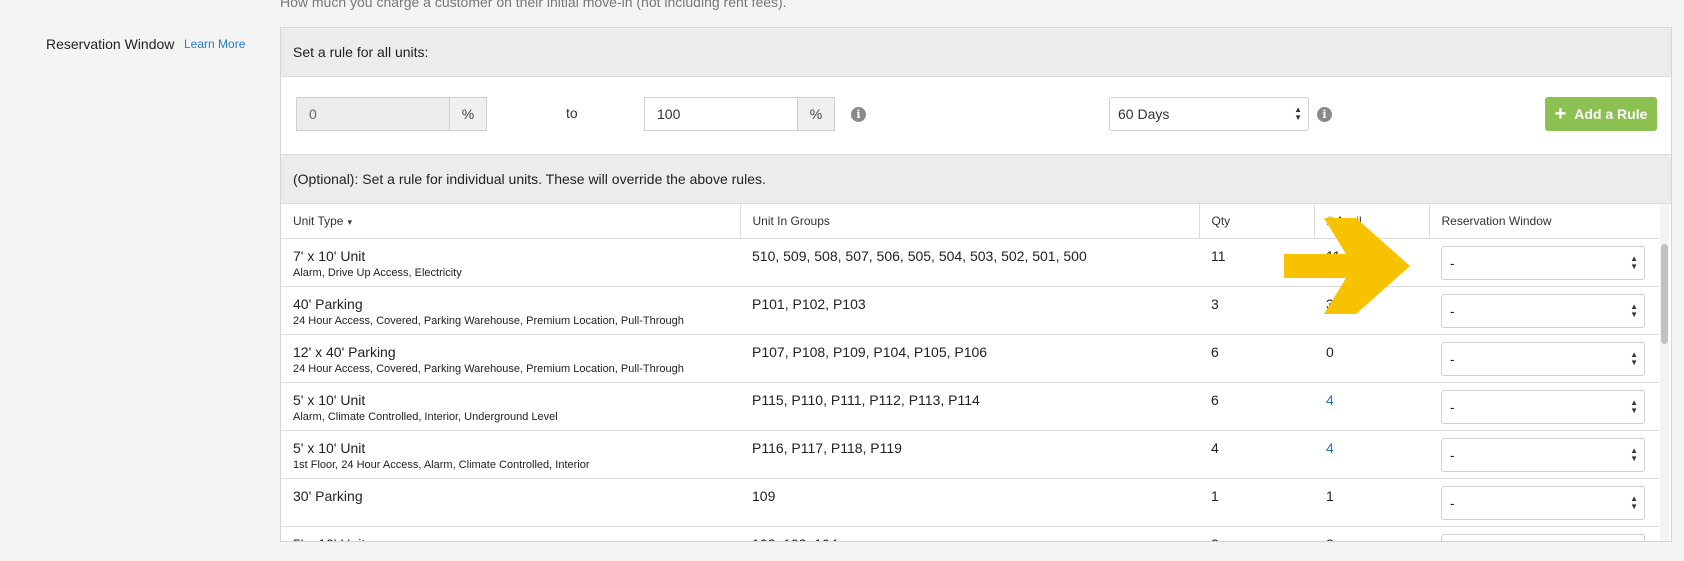 The image size is (1684, 561). I want to click on avail-cell: 0, so click(1371, 358).